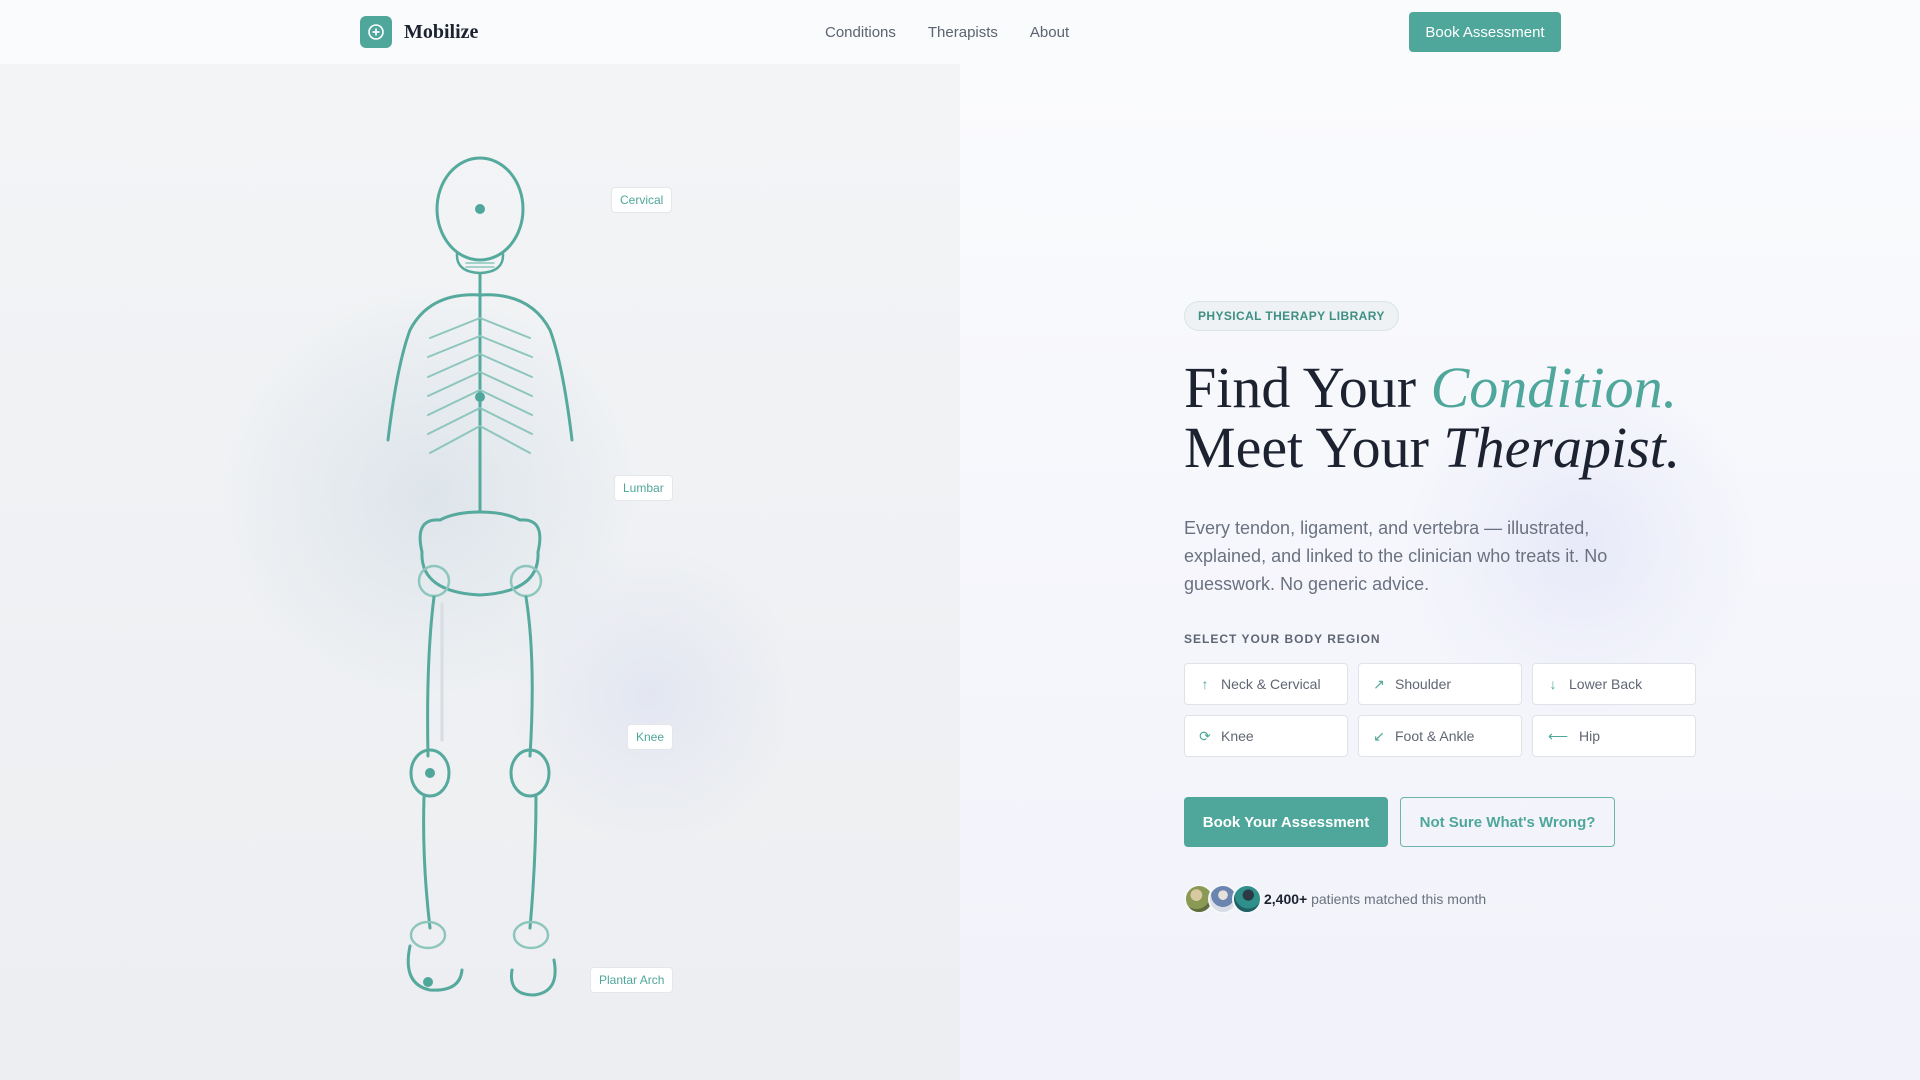  What do you see at coordinates (428, 935) in the screenshot?
I see `ankle-left` at bounding box center [428, 935].